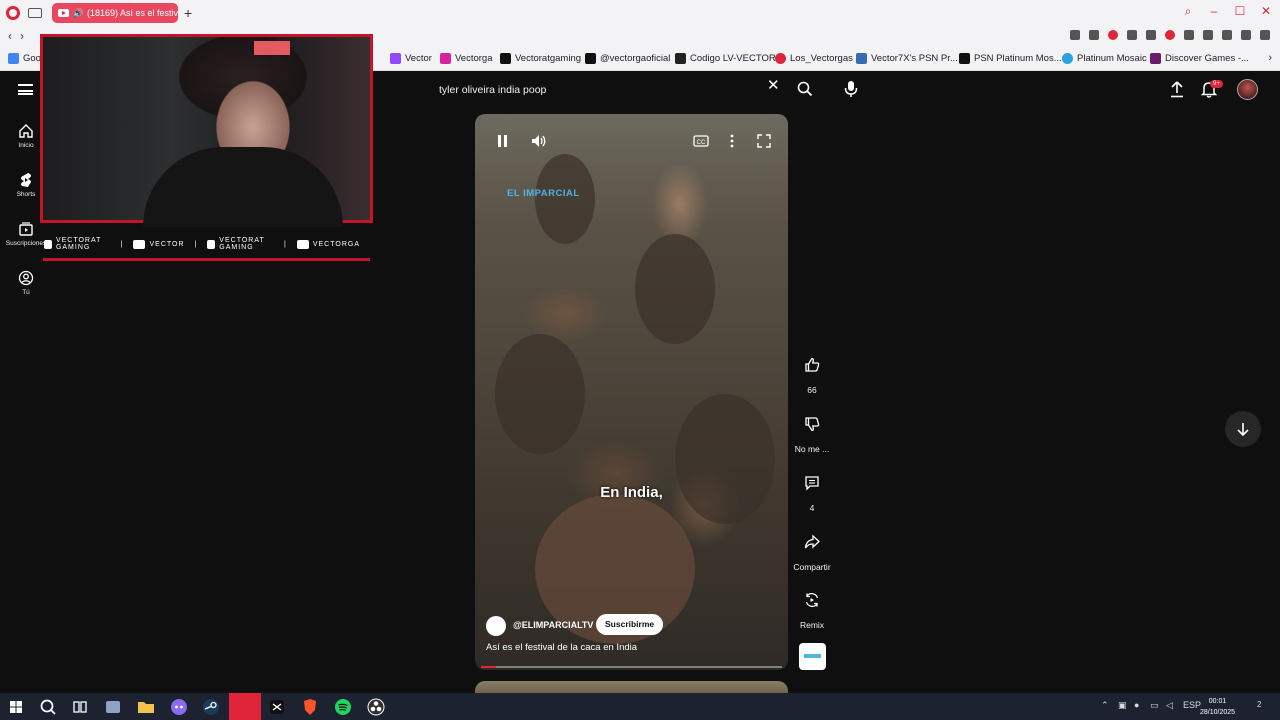 The width and height of the screenshot is (1280, 720). I want to click on notification-center-count: 2, so click(1259, 704).